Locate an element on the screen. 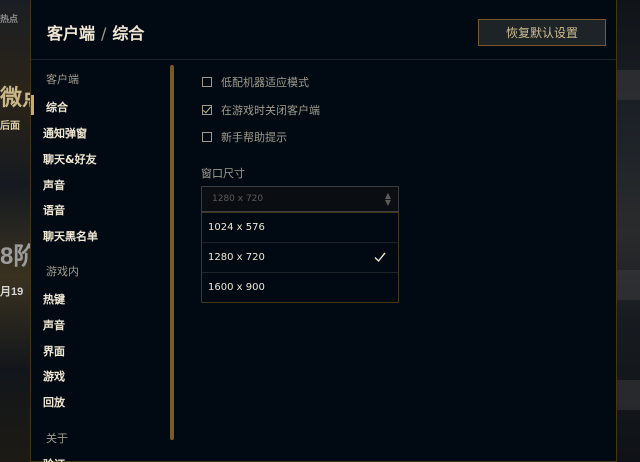 This screenshot has height=462, width=640. window-size-label: 窗口尺寸 is located at coordinates (223, 173).